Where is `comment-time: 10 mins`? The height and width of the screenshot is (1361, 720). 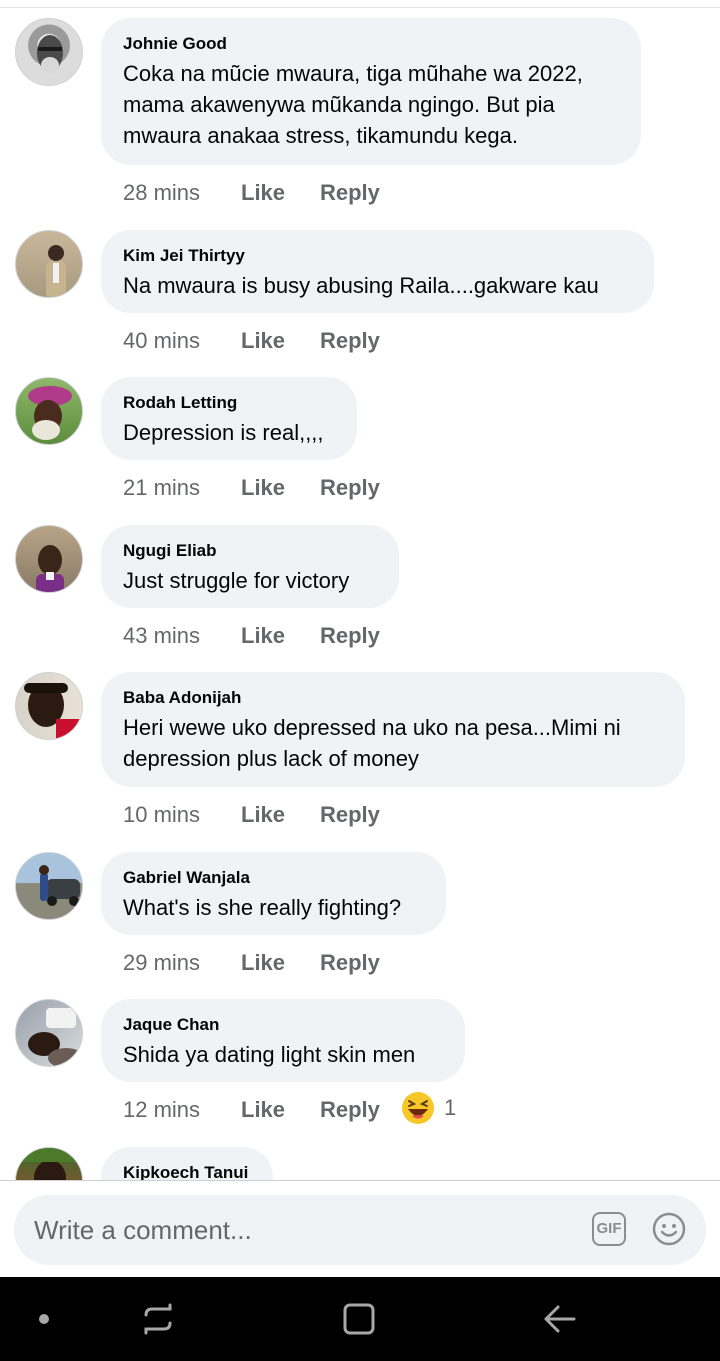 comment-time: 10 mins is located at coordinates (162, 814).